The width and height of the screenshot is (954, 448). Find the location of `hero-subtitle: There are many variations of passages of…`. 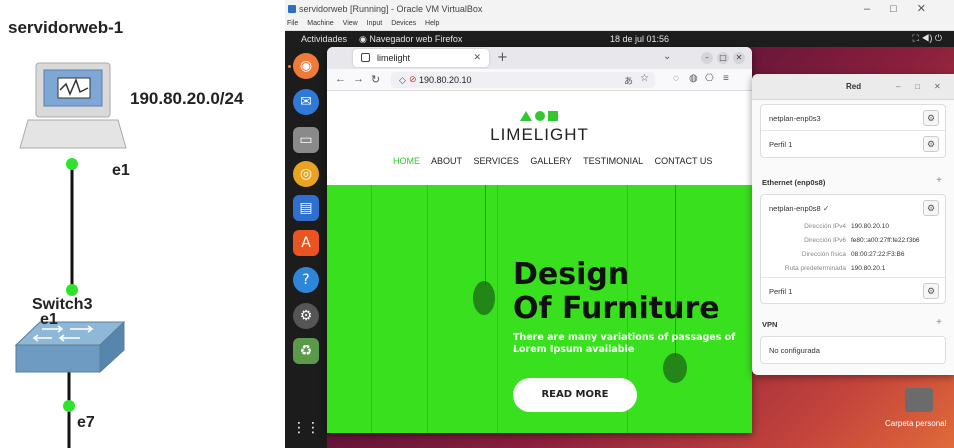

hero-subtitle: There are many variations of passages of… is located at coordinates (624, 343).